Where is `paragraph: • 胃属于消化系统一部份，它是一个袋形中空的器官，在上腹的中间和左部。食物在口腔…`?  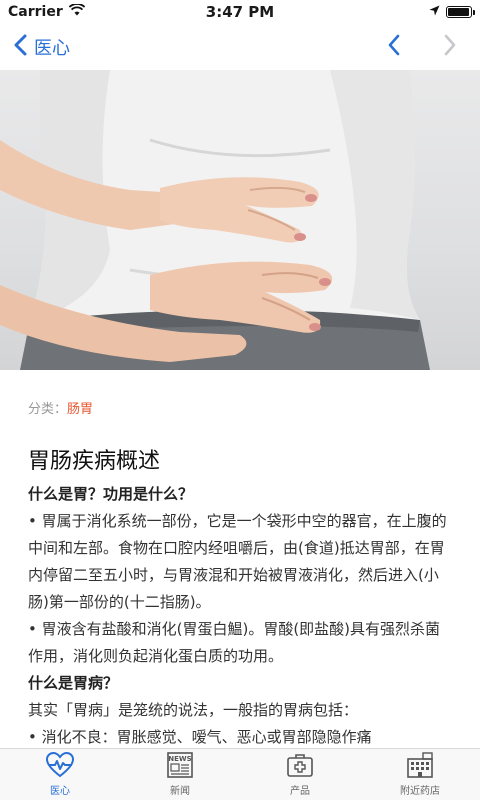
paragraph: • 胃属于消化系统一部份，它是一个袋形中空的器官，在上腹的中间和左部。食物在口腔… is located at coordinates (237, 561).